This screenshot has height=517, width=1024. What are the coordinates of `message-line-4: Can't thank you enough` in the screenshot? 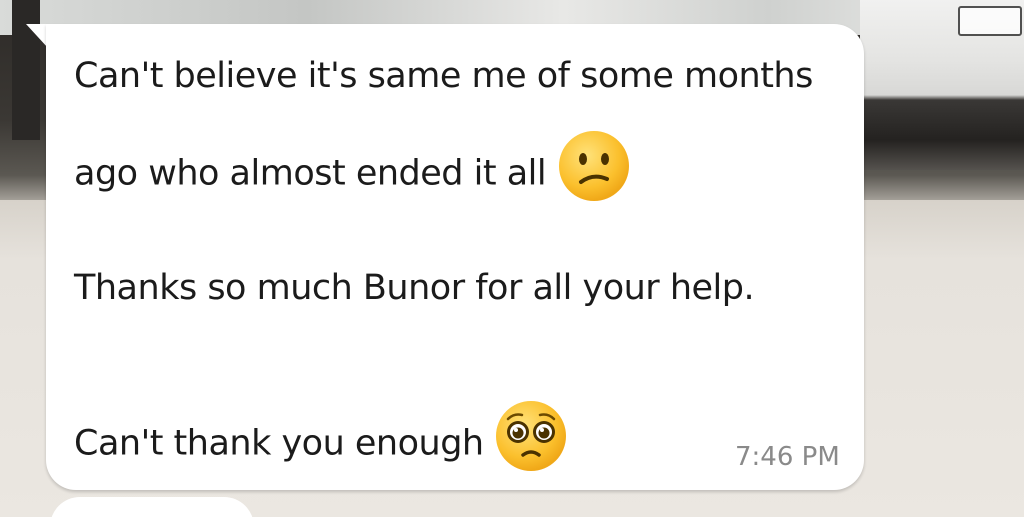 It's located at (279, 443).